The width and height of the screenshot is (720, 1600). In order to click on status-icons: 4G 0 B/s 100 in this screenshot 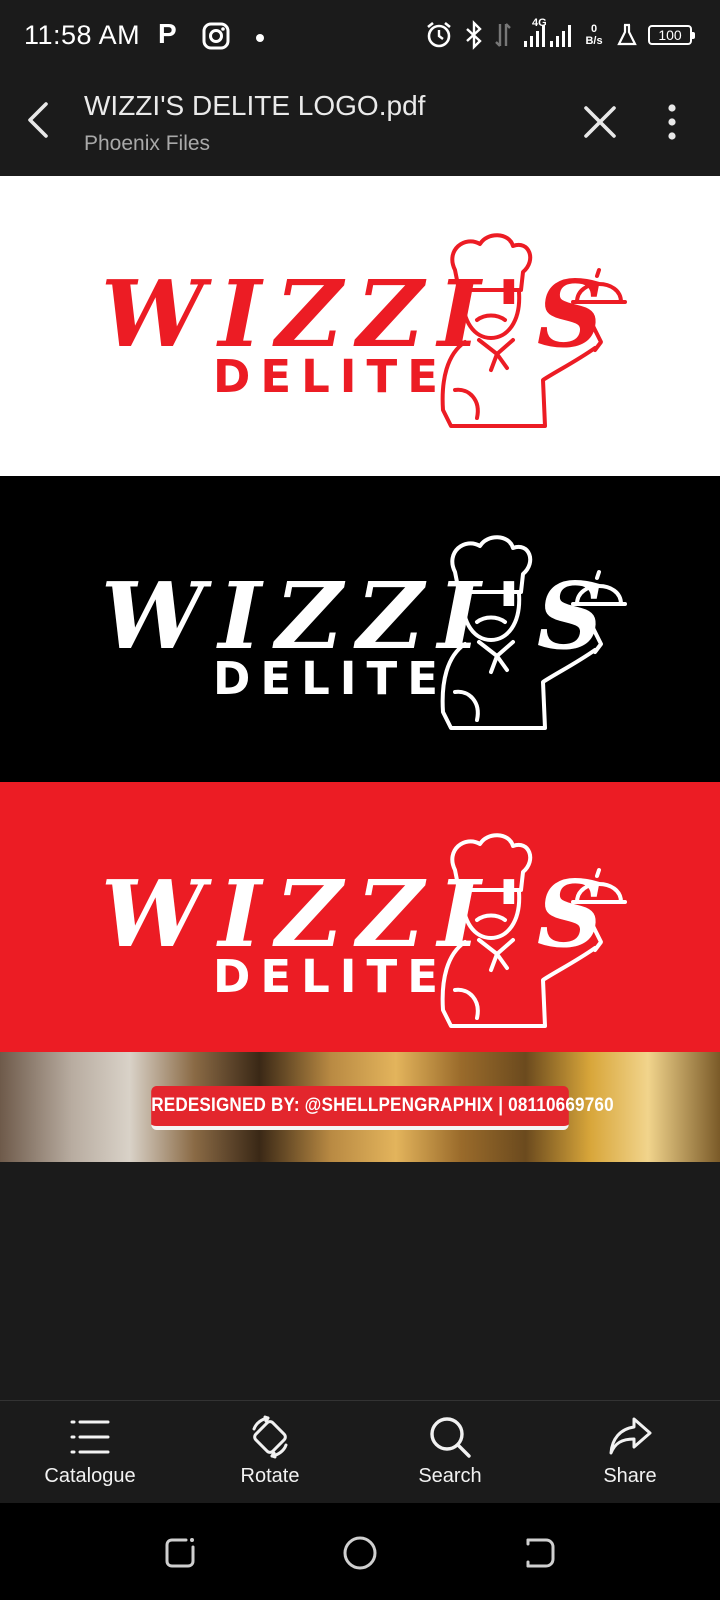, I will do `click(559, 34)`.